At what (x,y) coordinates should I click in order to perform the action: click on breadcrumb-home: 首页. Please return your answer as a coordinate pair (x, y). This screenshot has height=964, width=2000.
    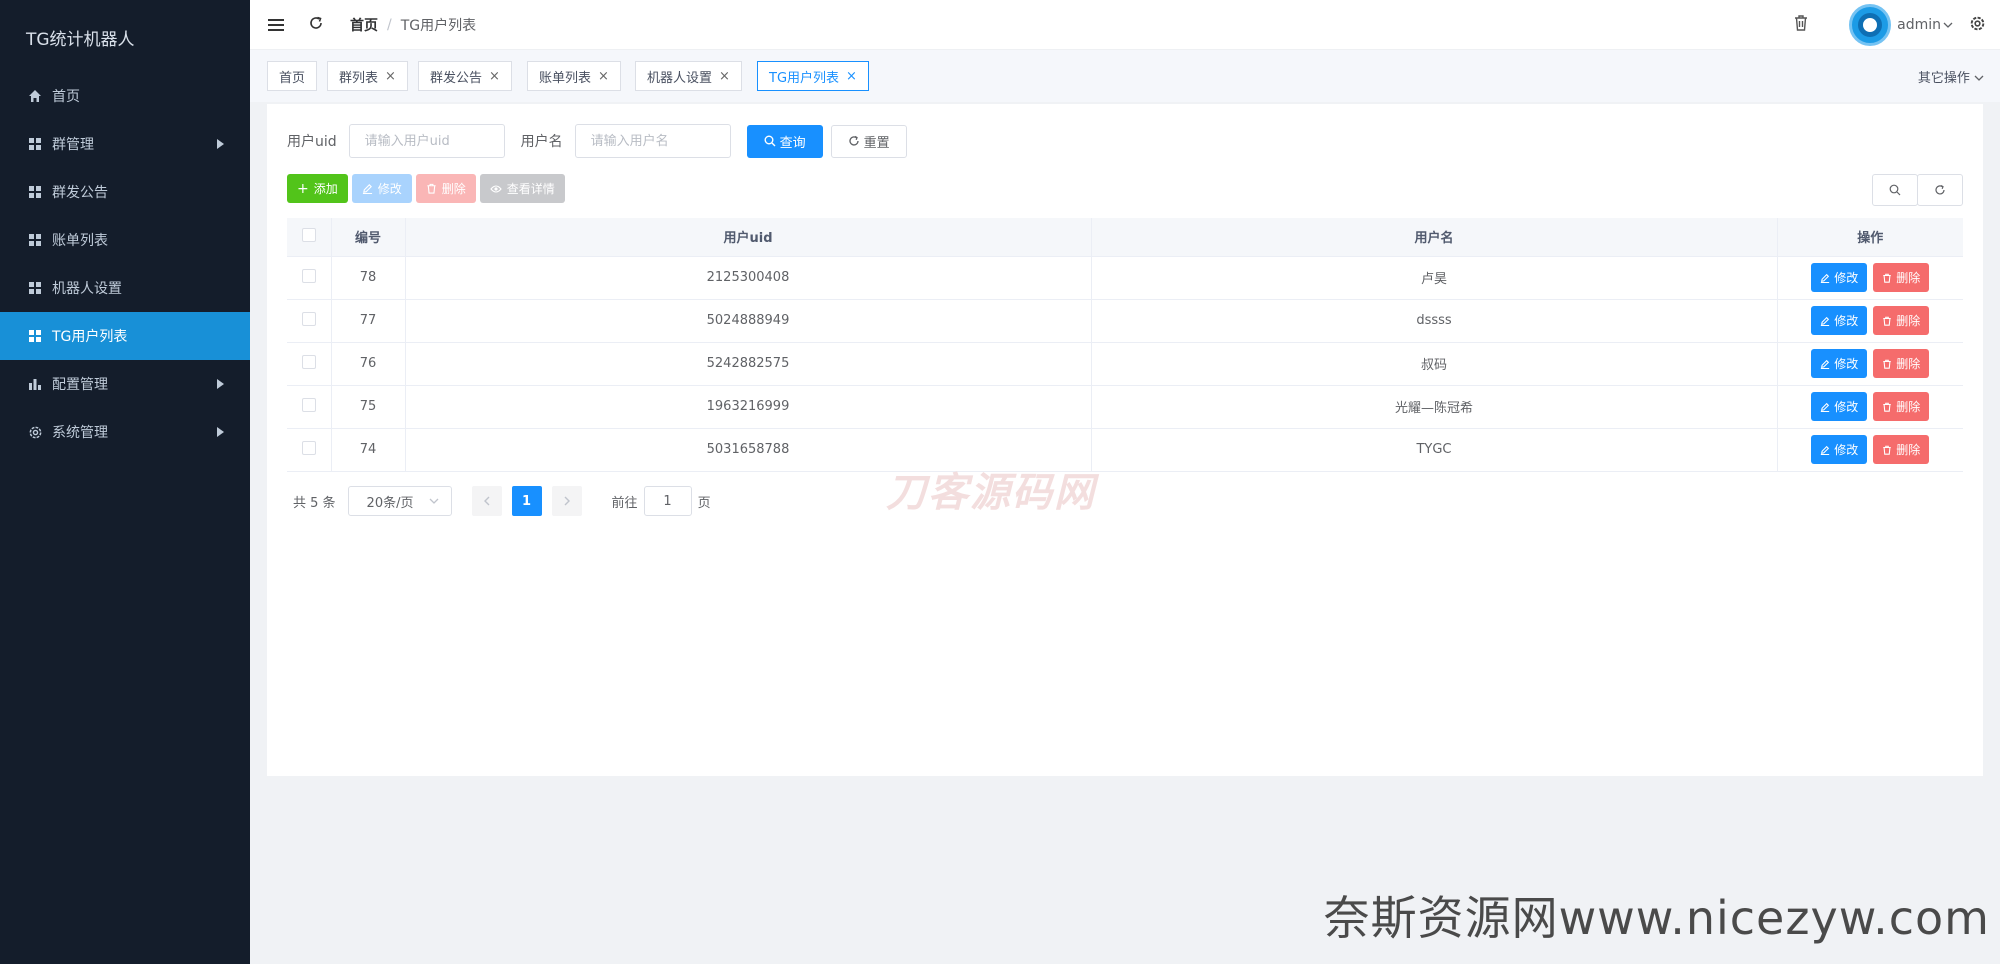
    Looking at the image, I should click on (364, 25).